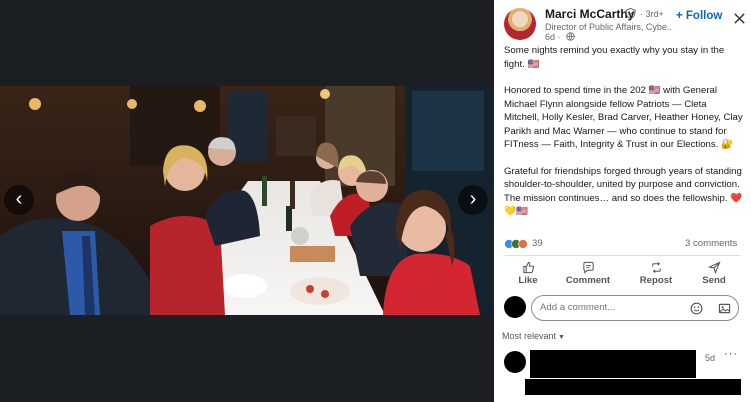 Image resolution: width=751 pixels, height=402 pixels. Describe the element at coordinates (570, 36) in the screenshot. I see `globe-icon` at that location.